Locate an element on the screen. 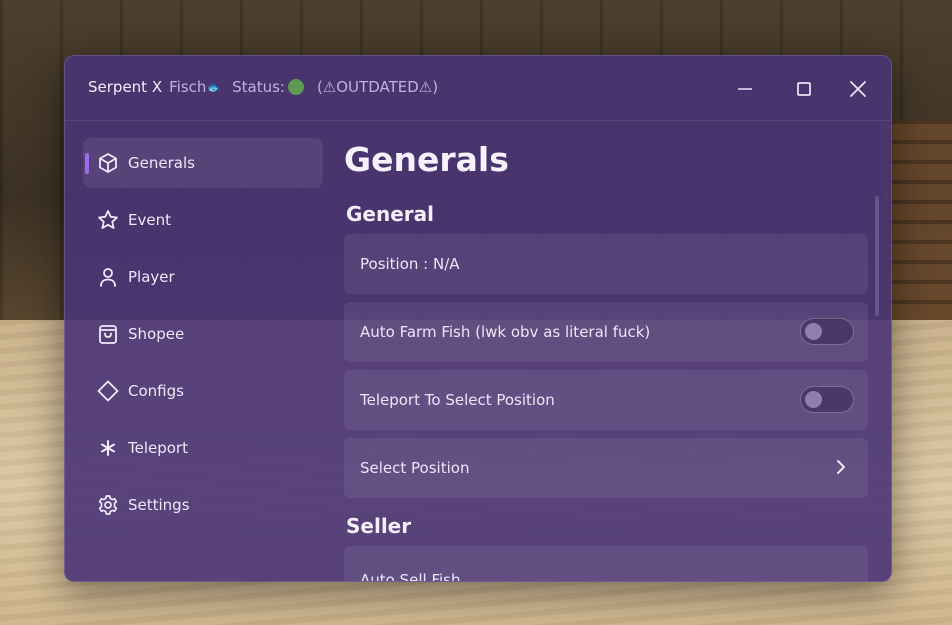 The height and width of the screenshot is (625, 952). chevron-right-icon is located at coordinates (841, 467).